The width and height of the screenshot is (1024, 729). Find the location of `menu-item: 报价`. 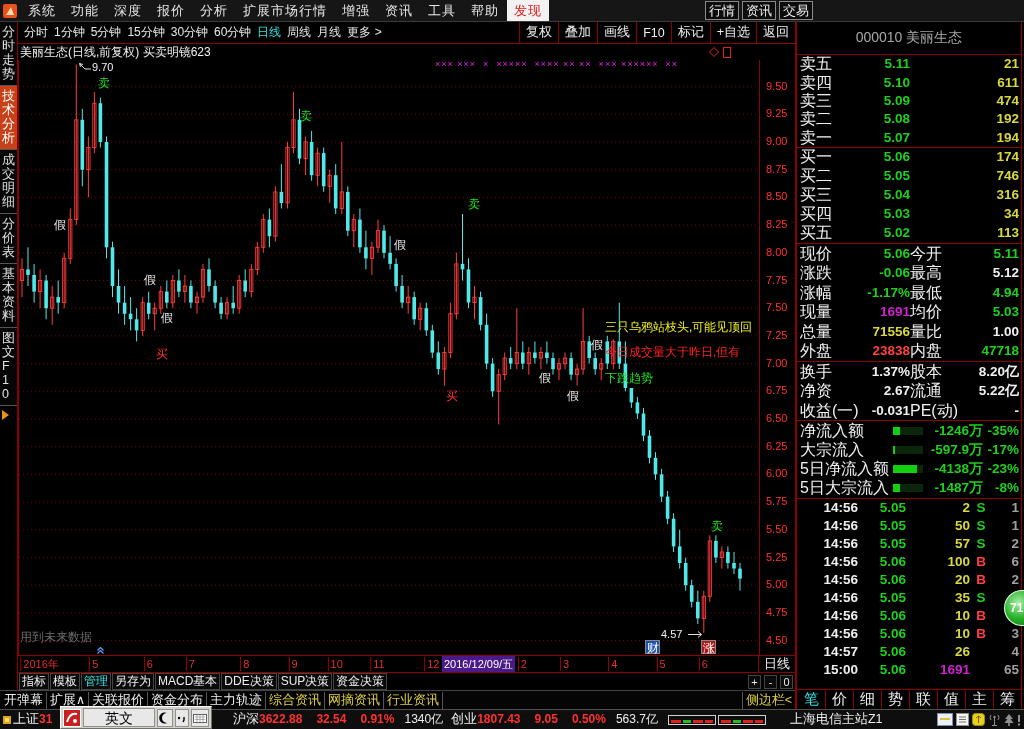

menu-item: 报价 is located at coordinates (171, 10).